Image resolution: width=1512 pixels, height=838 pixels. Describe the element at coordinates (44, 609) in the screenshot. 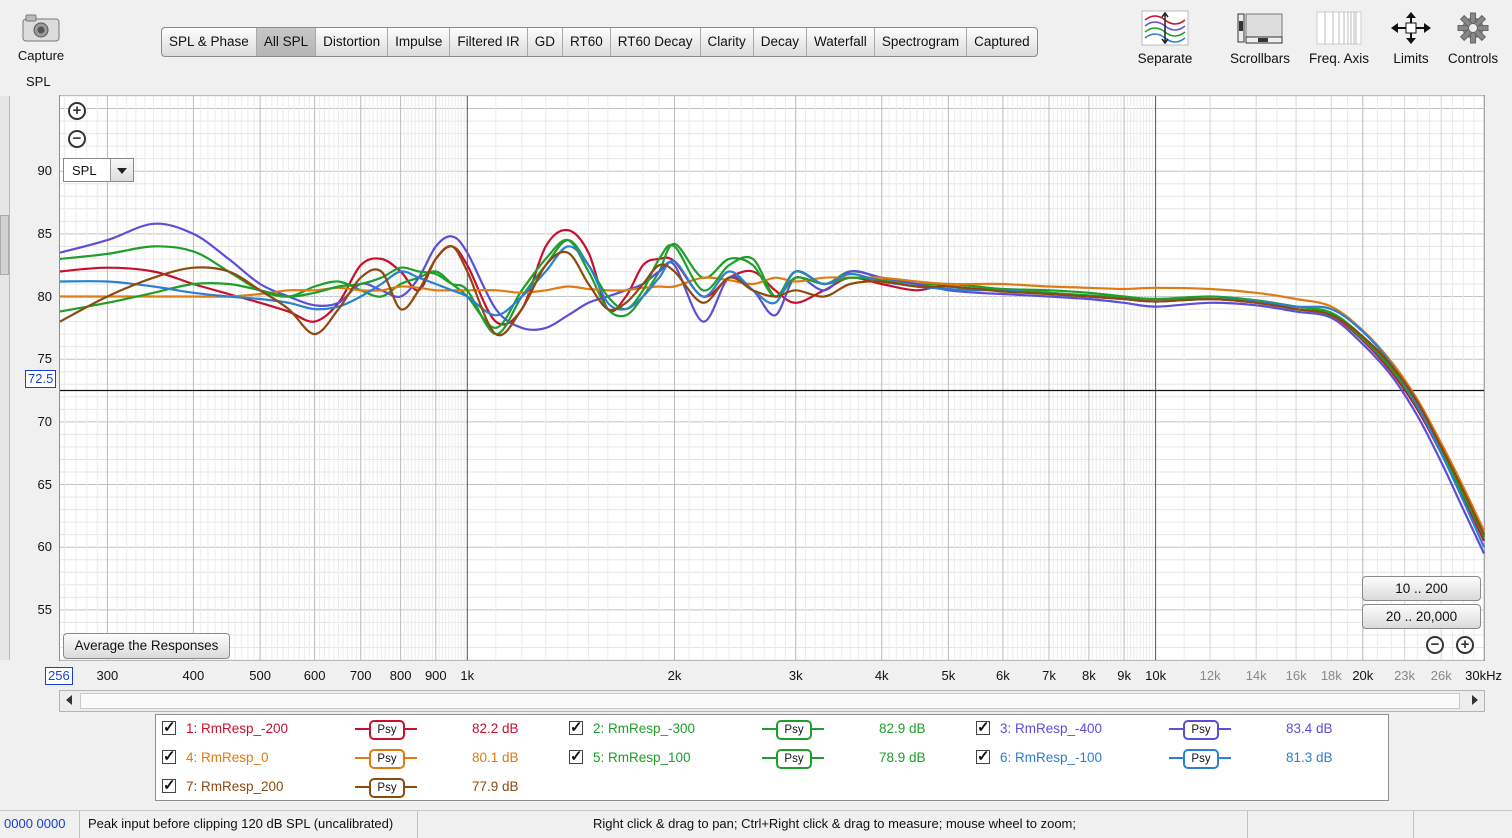

I see `y-tick-label: 55` at that location.